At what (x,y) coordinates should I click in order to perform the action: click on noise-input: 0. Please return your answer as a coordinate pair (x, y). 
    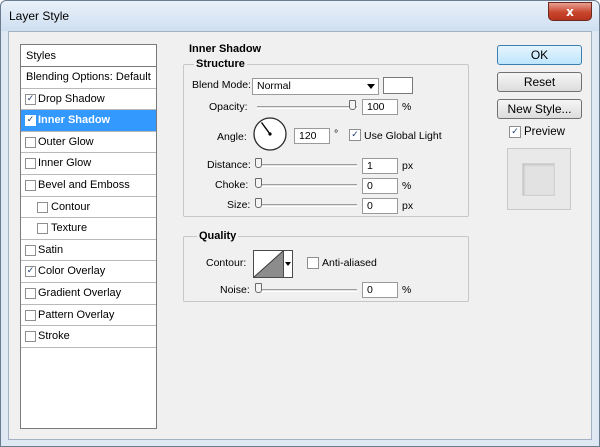
    Looking at the image, I should click on (380, 290).